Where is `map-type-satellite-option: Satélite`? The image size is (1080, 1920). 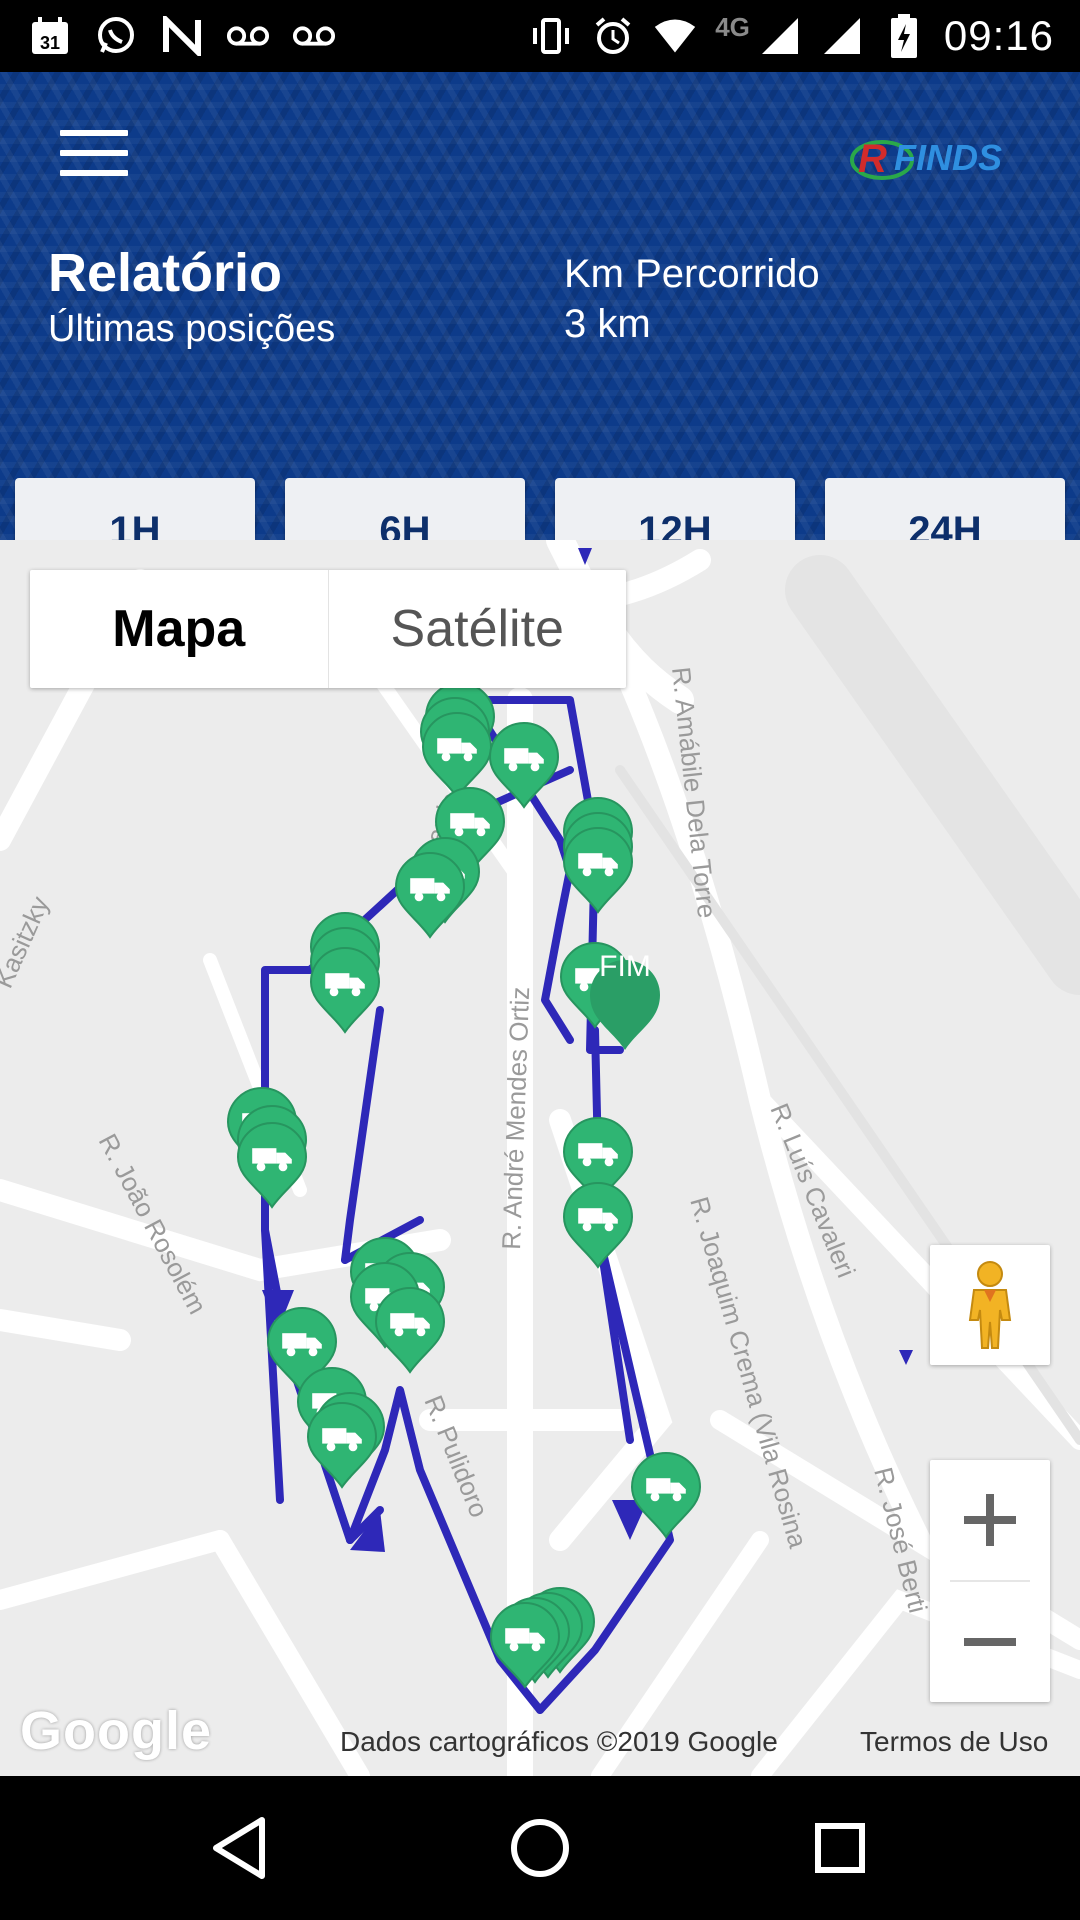 map-type-satellite-option: Satélite is located at coordinates (477, 629).